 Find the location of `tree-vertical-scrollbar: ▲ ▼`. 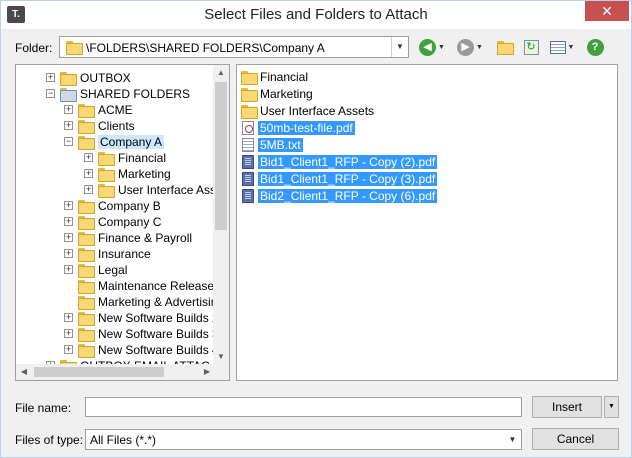

tree-vertical-scrollbar: ▲ ▼ is located at coordinates (221, 215).